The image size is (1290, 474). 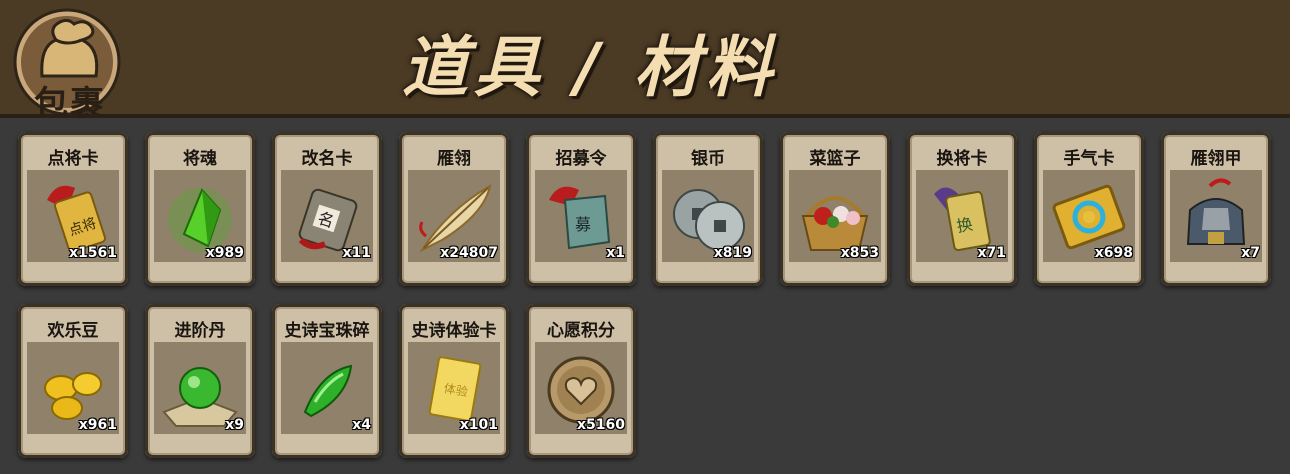 What do you see at coordinates (73, 216) in the screenshot?
I see `dianjiang-card-icon: 点将 x1561` at bounding box center [73, 216].